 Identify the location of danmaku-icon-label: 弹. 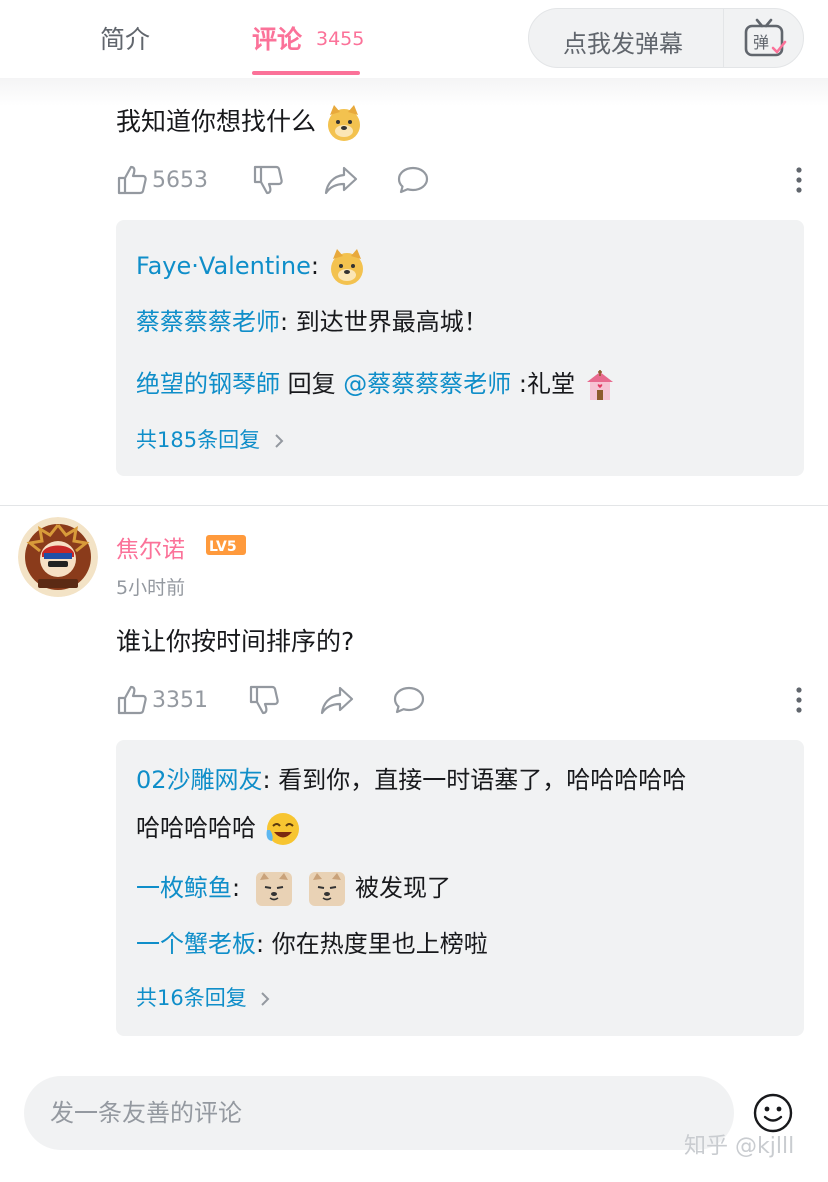
(761, 42).